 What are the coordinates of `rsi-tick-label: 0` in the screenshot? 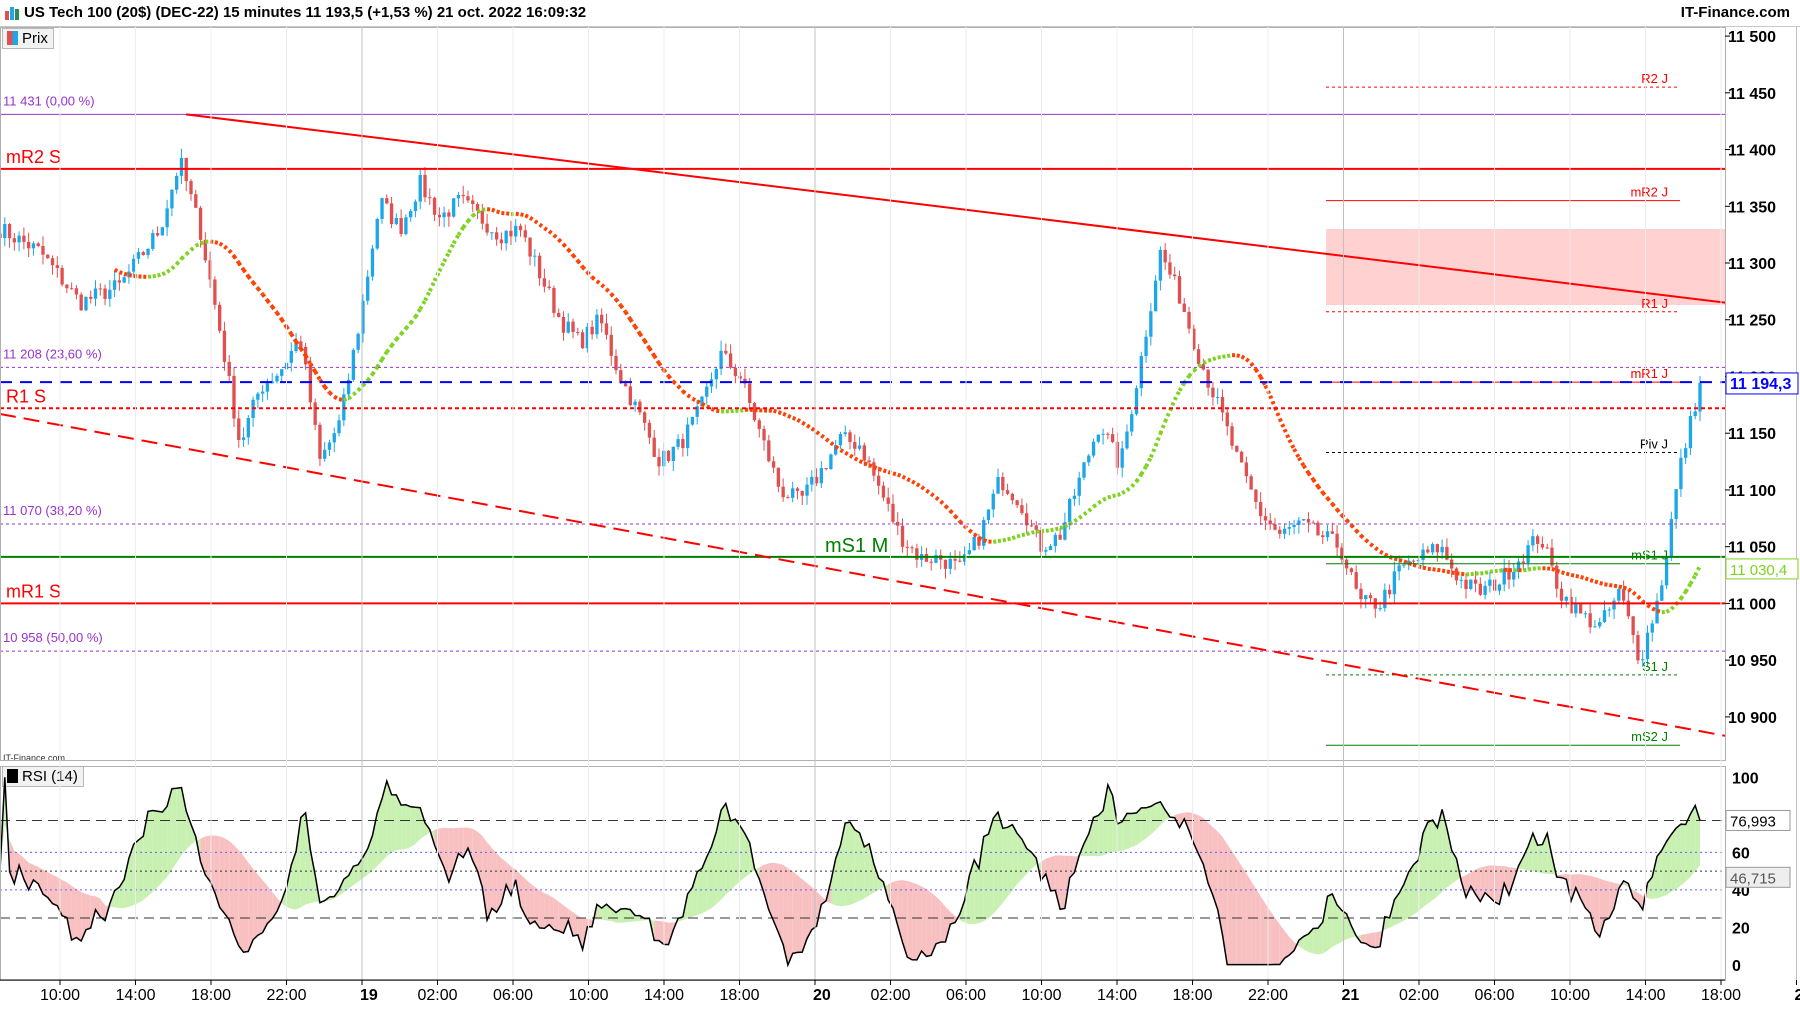 It's located at (1736, 966).